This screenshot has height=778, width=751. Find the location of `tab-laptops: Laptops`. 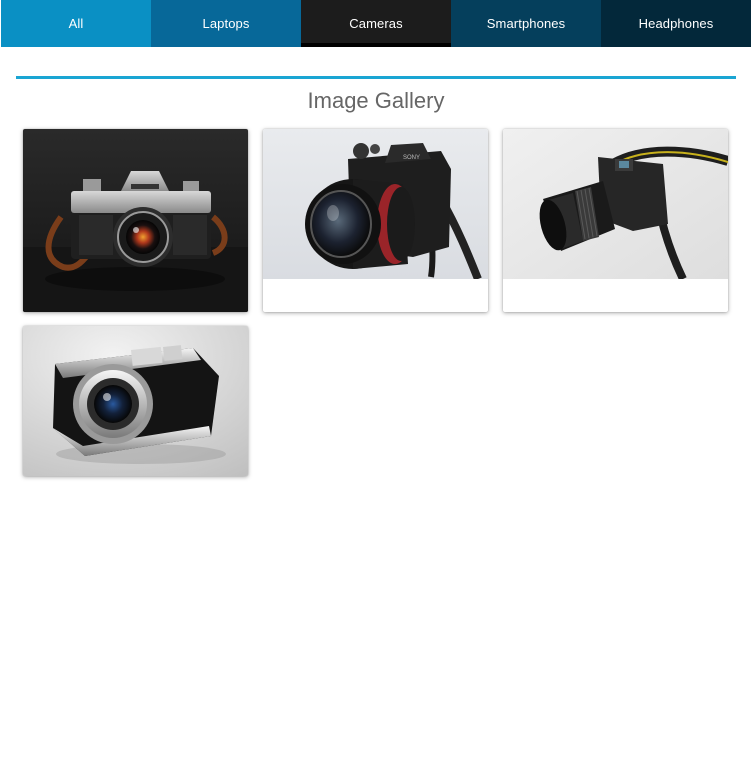

tab-laptops: Laptops is located at coordinates (226, 23).